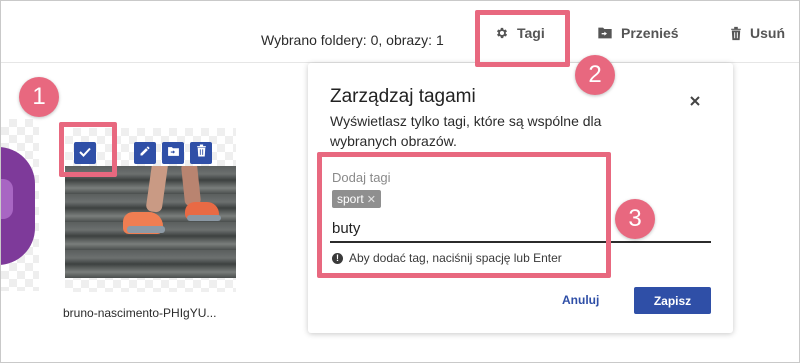 Image resolution: width=800 pixels, height=363 pixels. I want to click on delete-button-label: Usuń, so click(767, 33).